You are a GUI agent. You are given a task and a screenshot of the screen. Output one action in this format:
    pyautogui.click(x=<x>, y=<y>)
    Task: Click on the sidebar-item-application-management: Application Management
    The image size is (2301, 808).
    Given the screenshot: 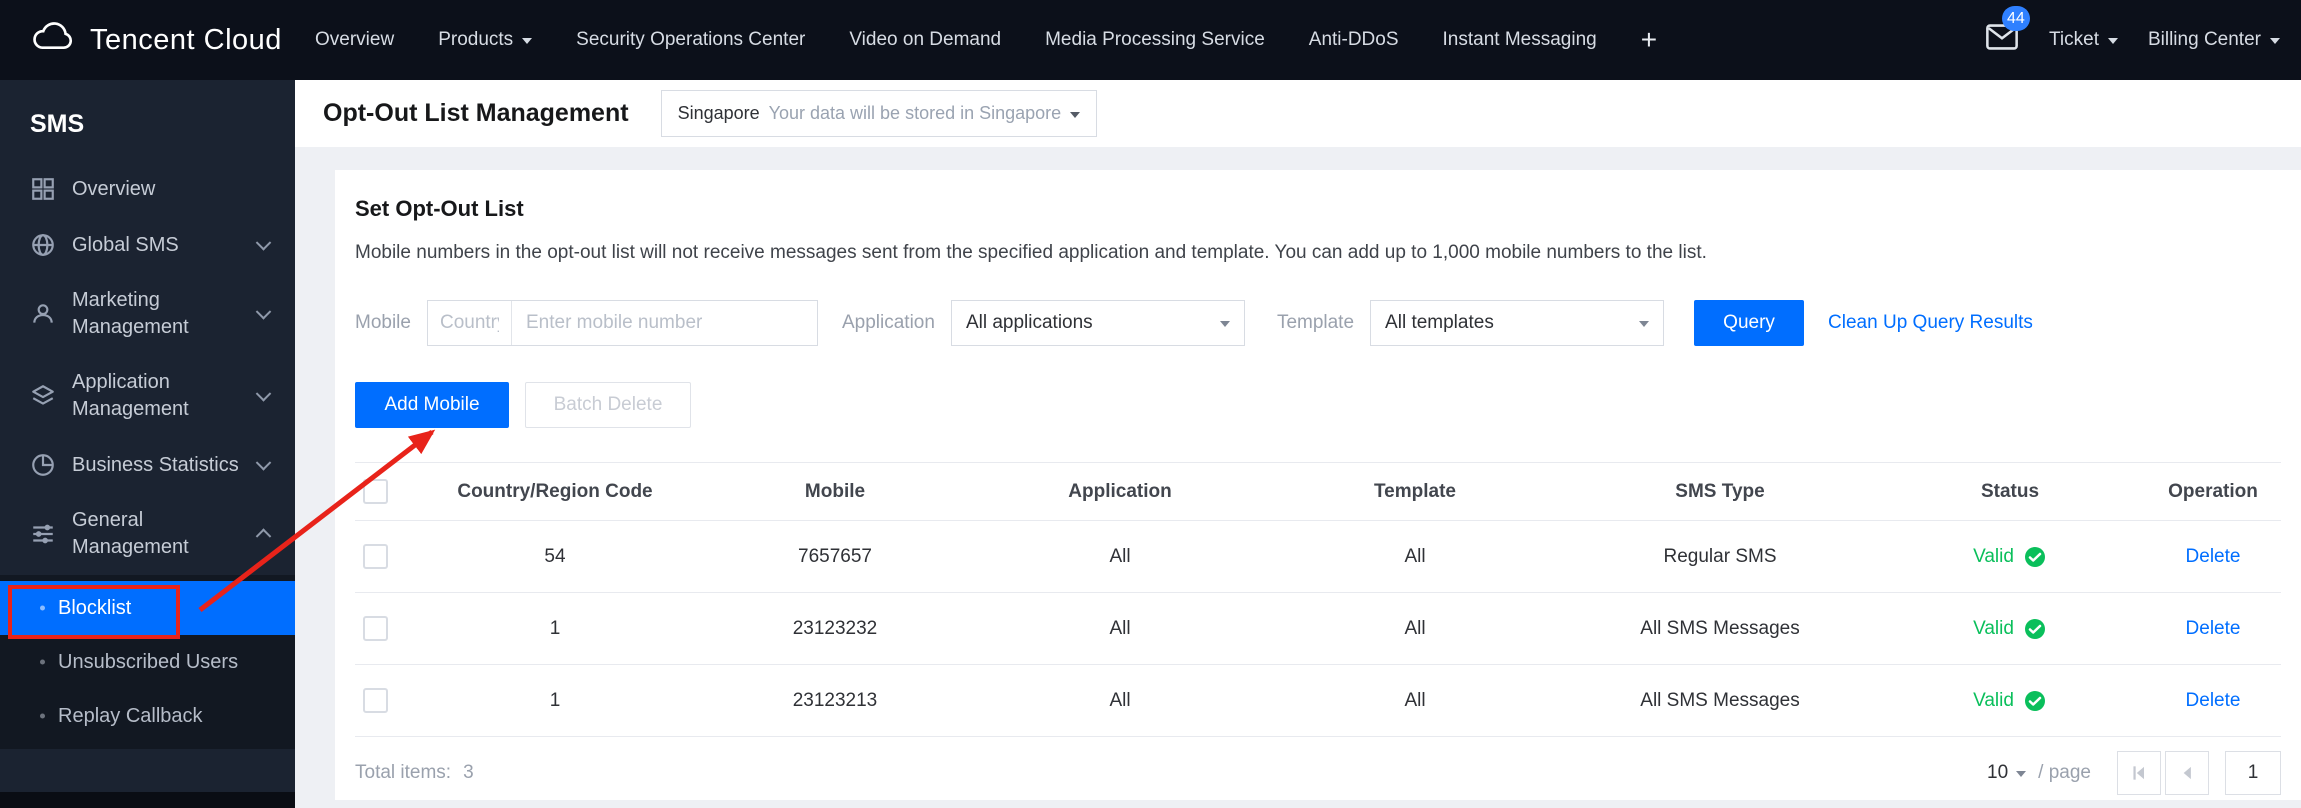 What is the action you would take?
    pyautogui.click(x=147, y=396)
    